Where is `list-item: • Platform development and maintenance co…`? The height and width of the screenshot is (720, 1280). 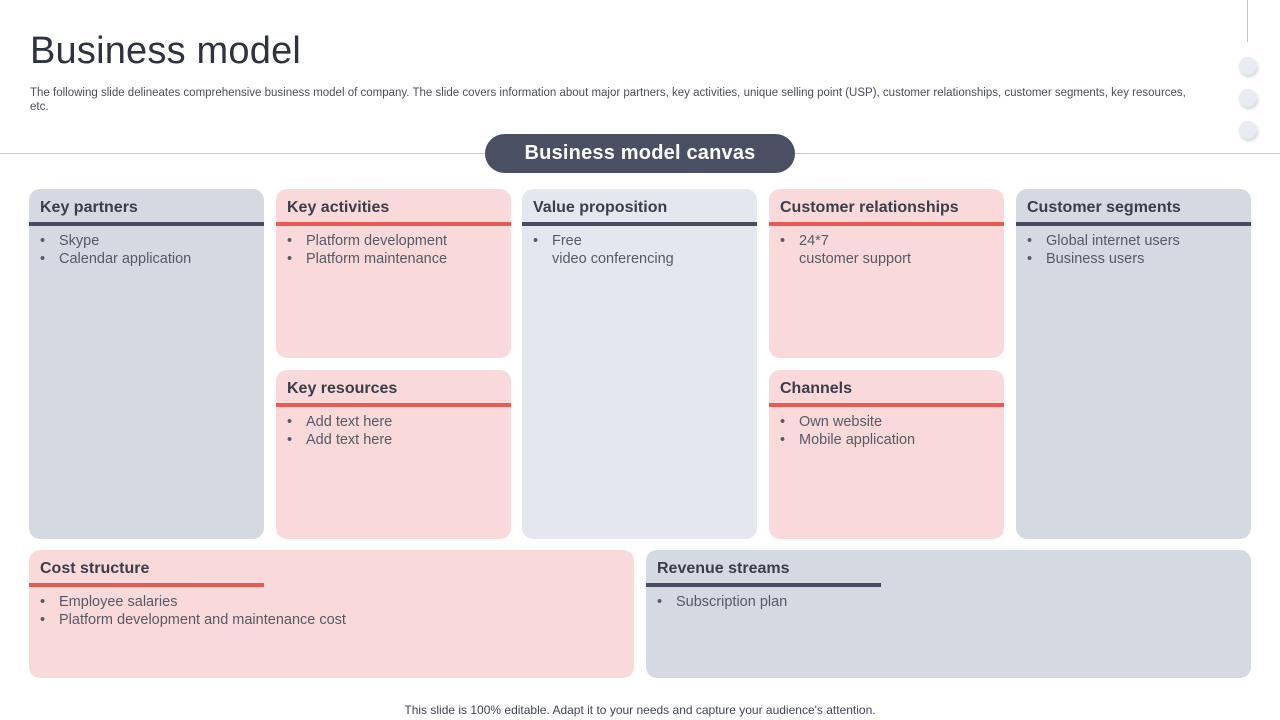 list-item: • Platform development and maintenance co… is located at coordinates (193, 620).